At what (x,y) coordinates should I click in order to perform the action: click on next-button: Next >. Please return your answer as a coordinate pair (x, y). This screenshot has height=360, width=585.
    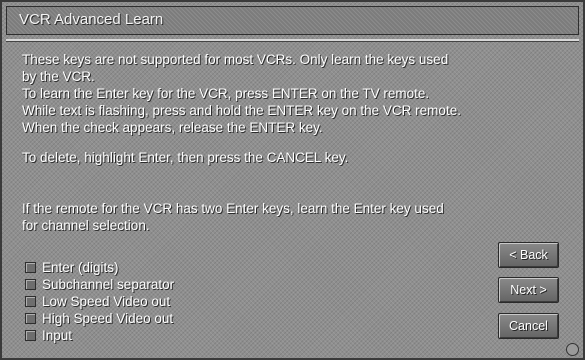
    Looking at the image, I should click on (528, 290).